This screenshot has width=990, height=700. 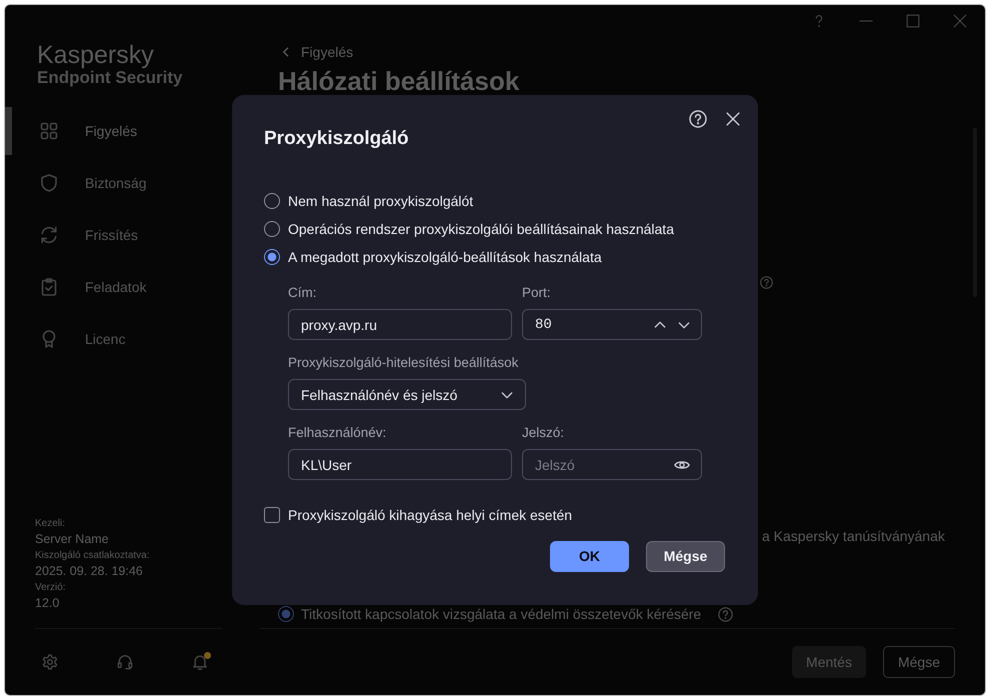 I want to click on product-name: Endpoint Security, so click(x=109, y=78).